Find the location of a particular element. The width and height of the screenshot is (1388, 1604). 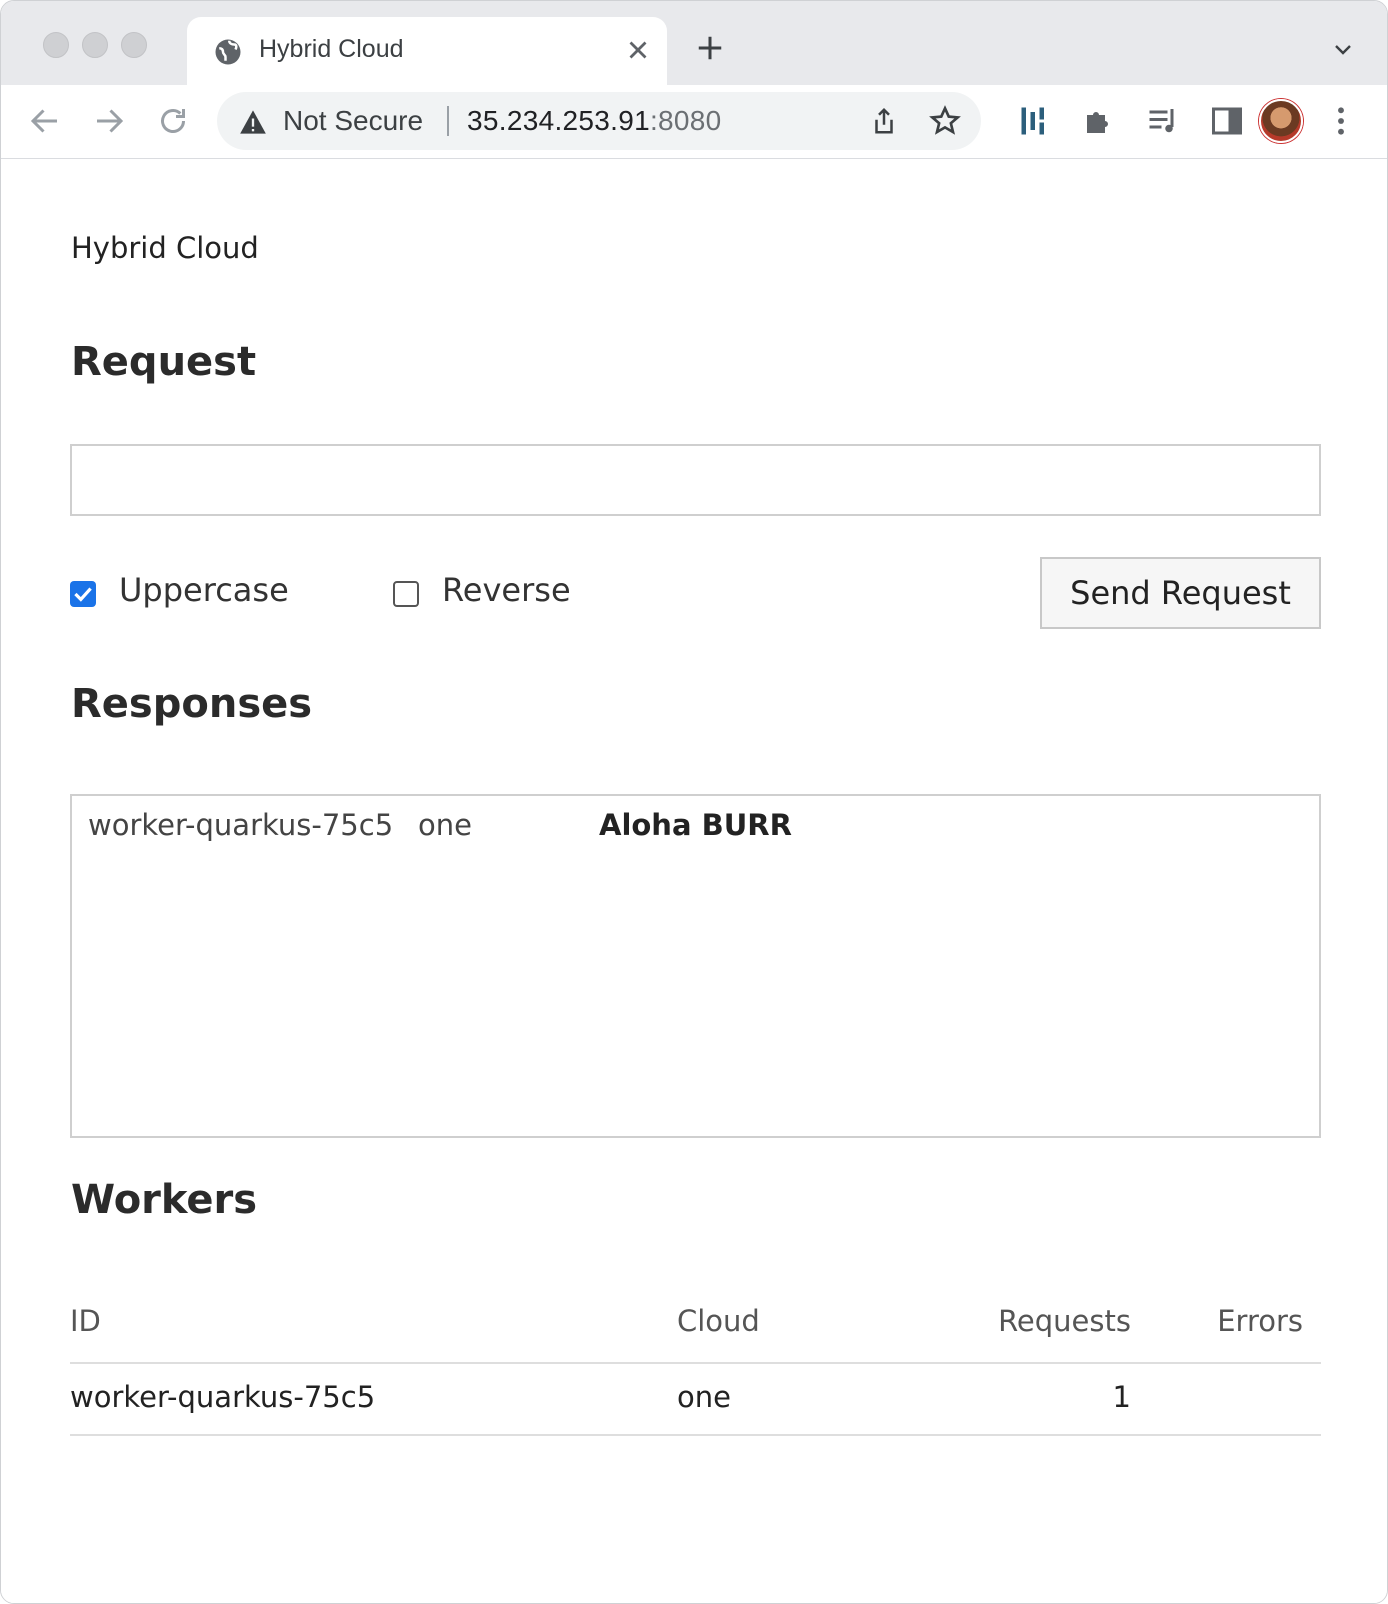

reverse-checkbox is located at coordinates (406, 594).